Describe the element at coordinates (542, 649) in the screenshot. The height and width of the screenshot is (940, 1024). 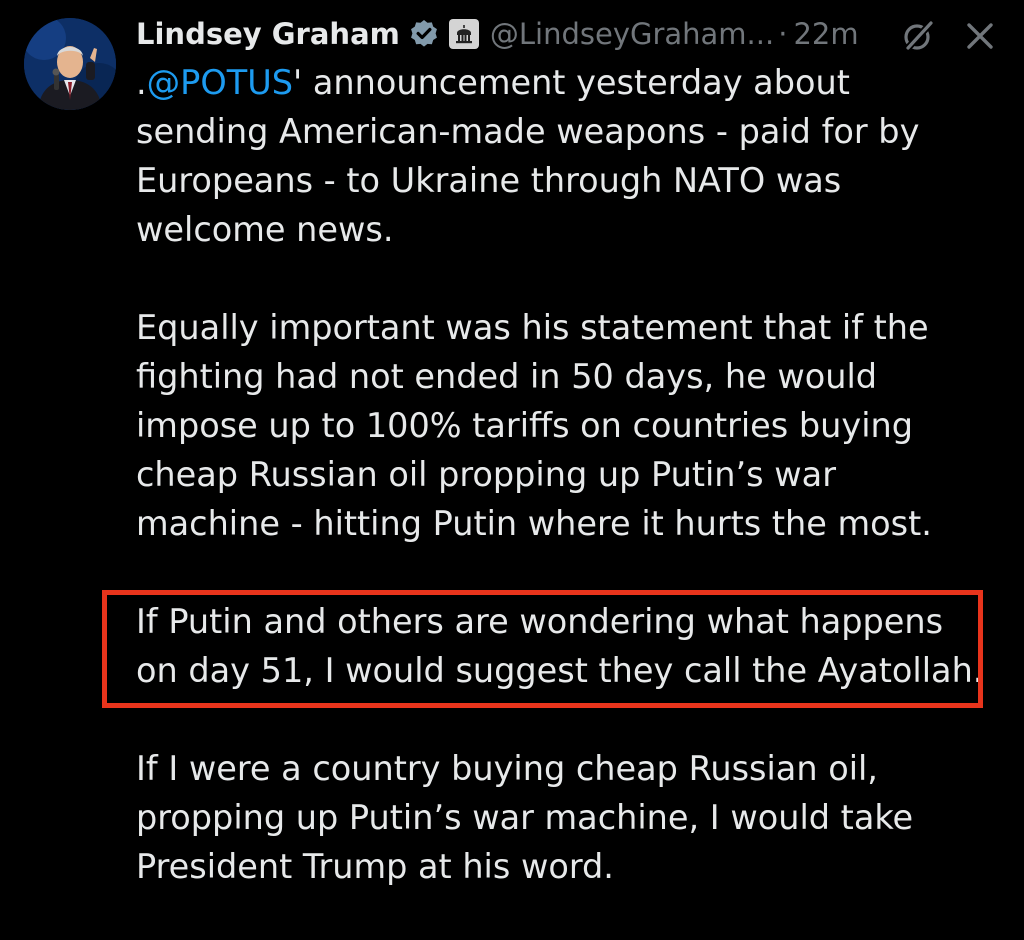
I see `red-highlight-box` at that location.